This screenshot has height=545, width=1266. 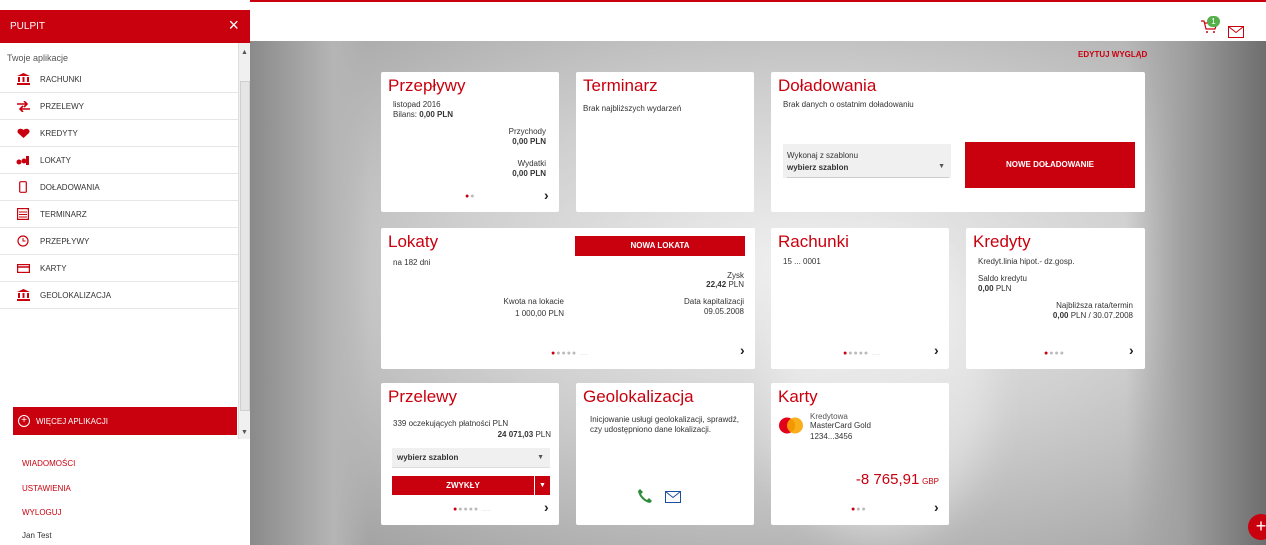 What do you see at coordinates (38, 58) in the screenshot?
I see `sidebar-subtitle: Twoje aplikacje` at bounding box center [38, 58].